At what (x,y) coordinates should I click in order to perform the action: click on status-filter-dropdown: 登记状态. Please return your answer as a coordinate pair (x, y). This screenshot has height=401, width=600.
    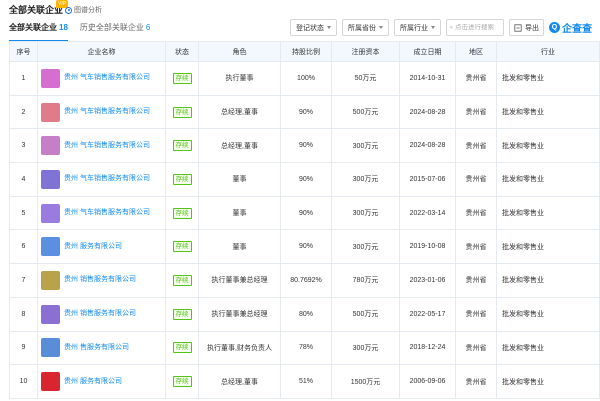
    Looking at the image, I should click on (313, 27).